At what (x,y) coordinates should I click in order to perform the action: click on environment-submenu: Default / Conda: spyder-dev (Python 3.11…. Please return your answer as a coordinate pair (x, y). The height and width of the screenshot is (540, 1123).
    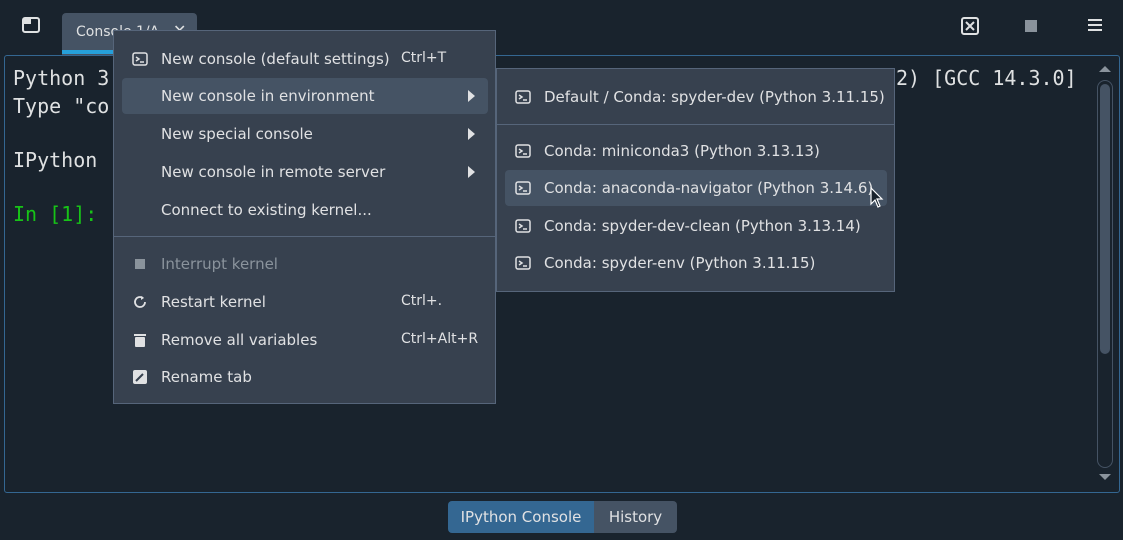
    Looking at the image, I should click on (695, 180).